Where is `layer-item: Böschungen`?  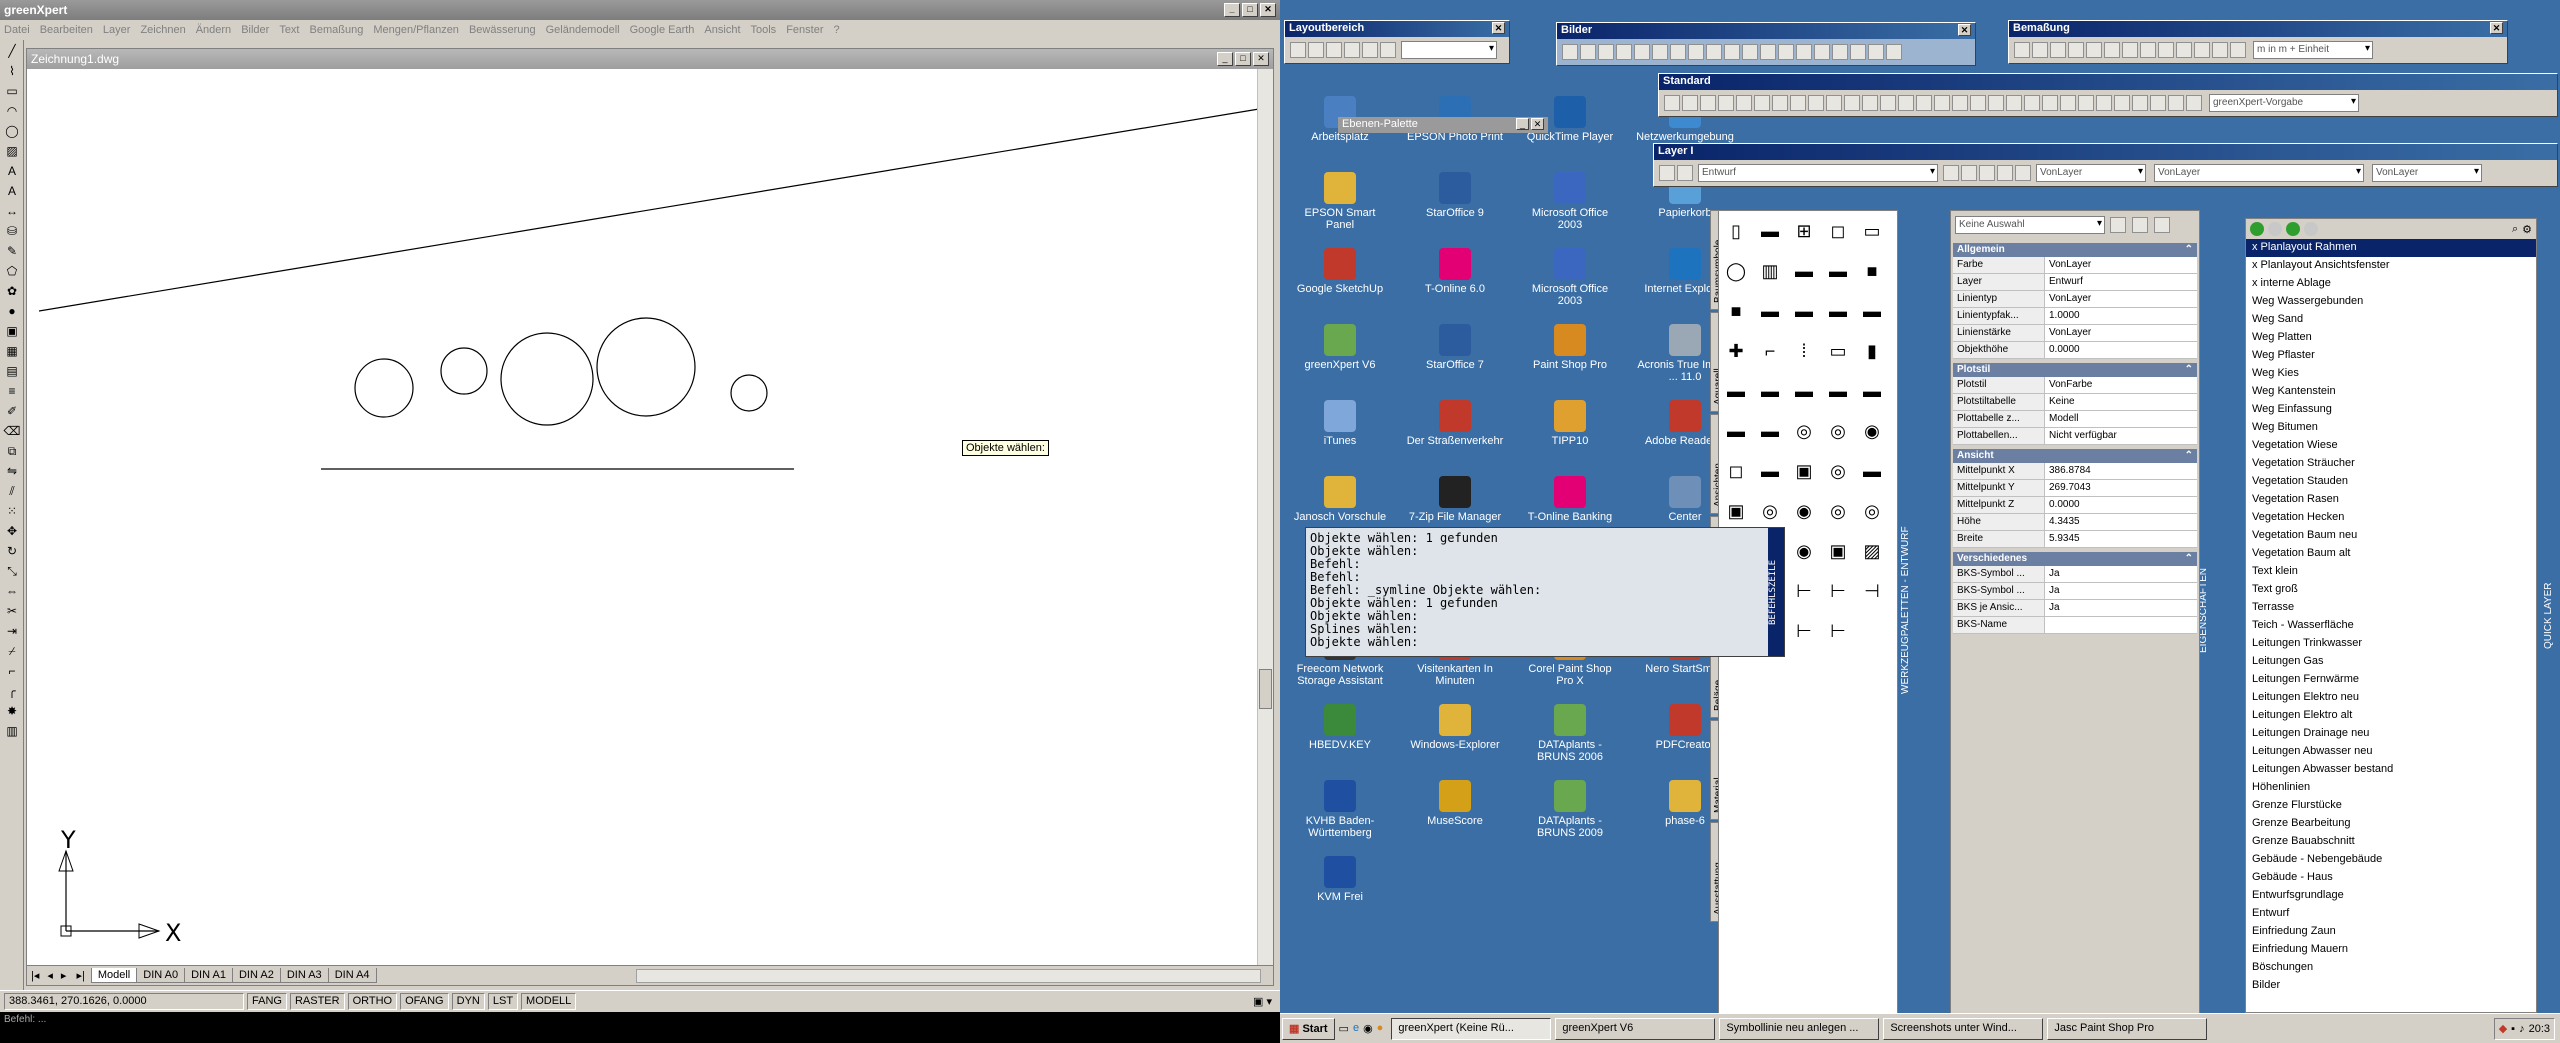 layer-item: Böschungen is located at coordinates (2391, 968).